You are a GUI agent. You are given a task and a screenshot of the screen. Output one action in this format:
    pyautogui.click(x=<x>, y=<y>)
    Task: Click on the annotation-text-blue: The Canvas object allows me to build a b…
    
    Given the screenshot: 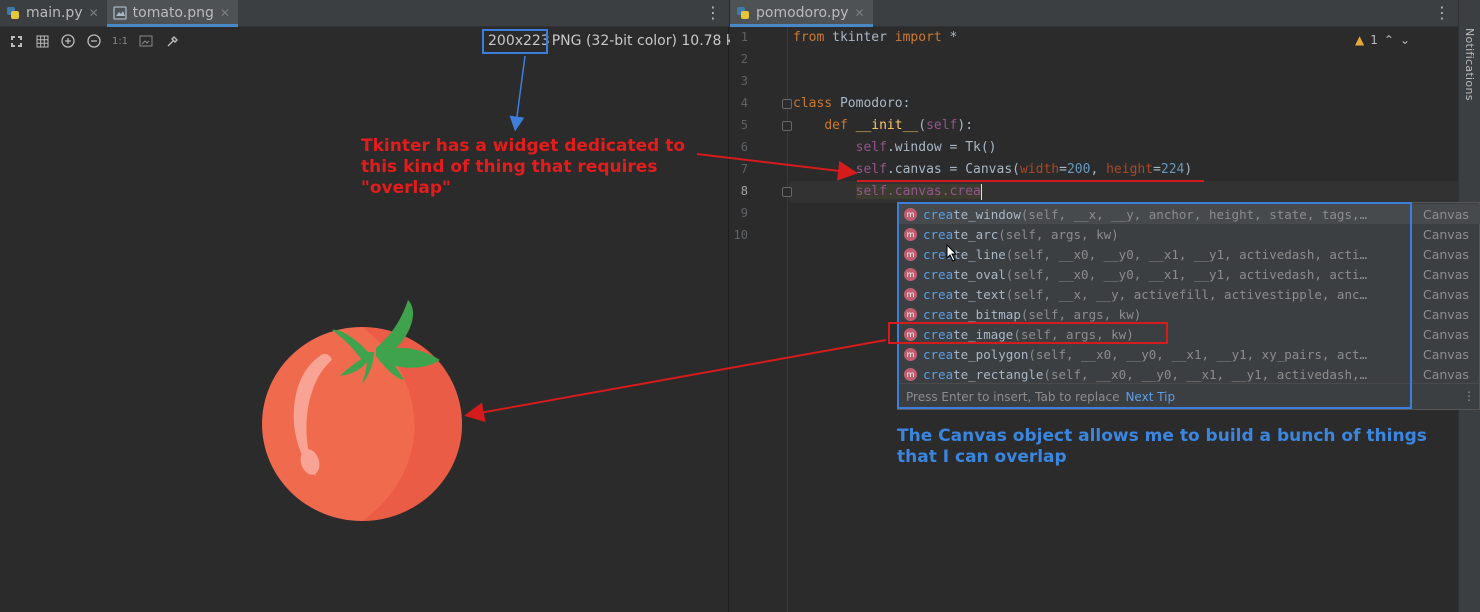 What is the action you would take?
    pyautogui.click(x=1162, y=446)
    